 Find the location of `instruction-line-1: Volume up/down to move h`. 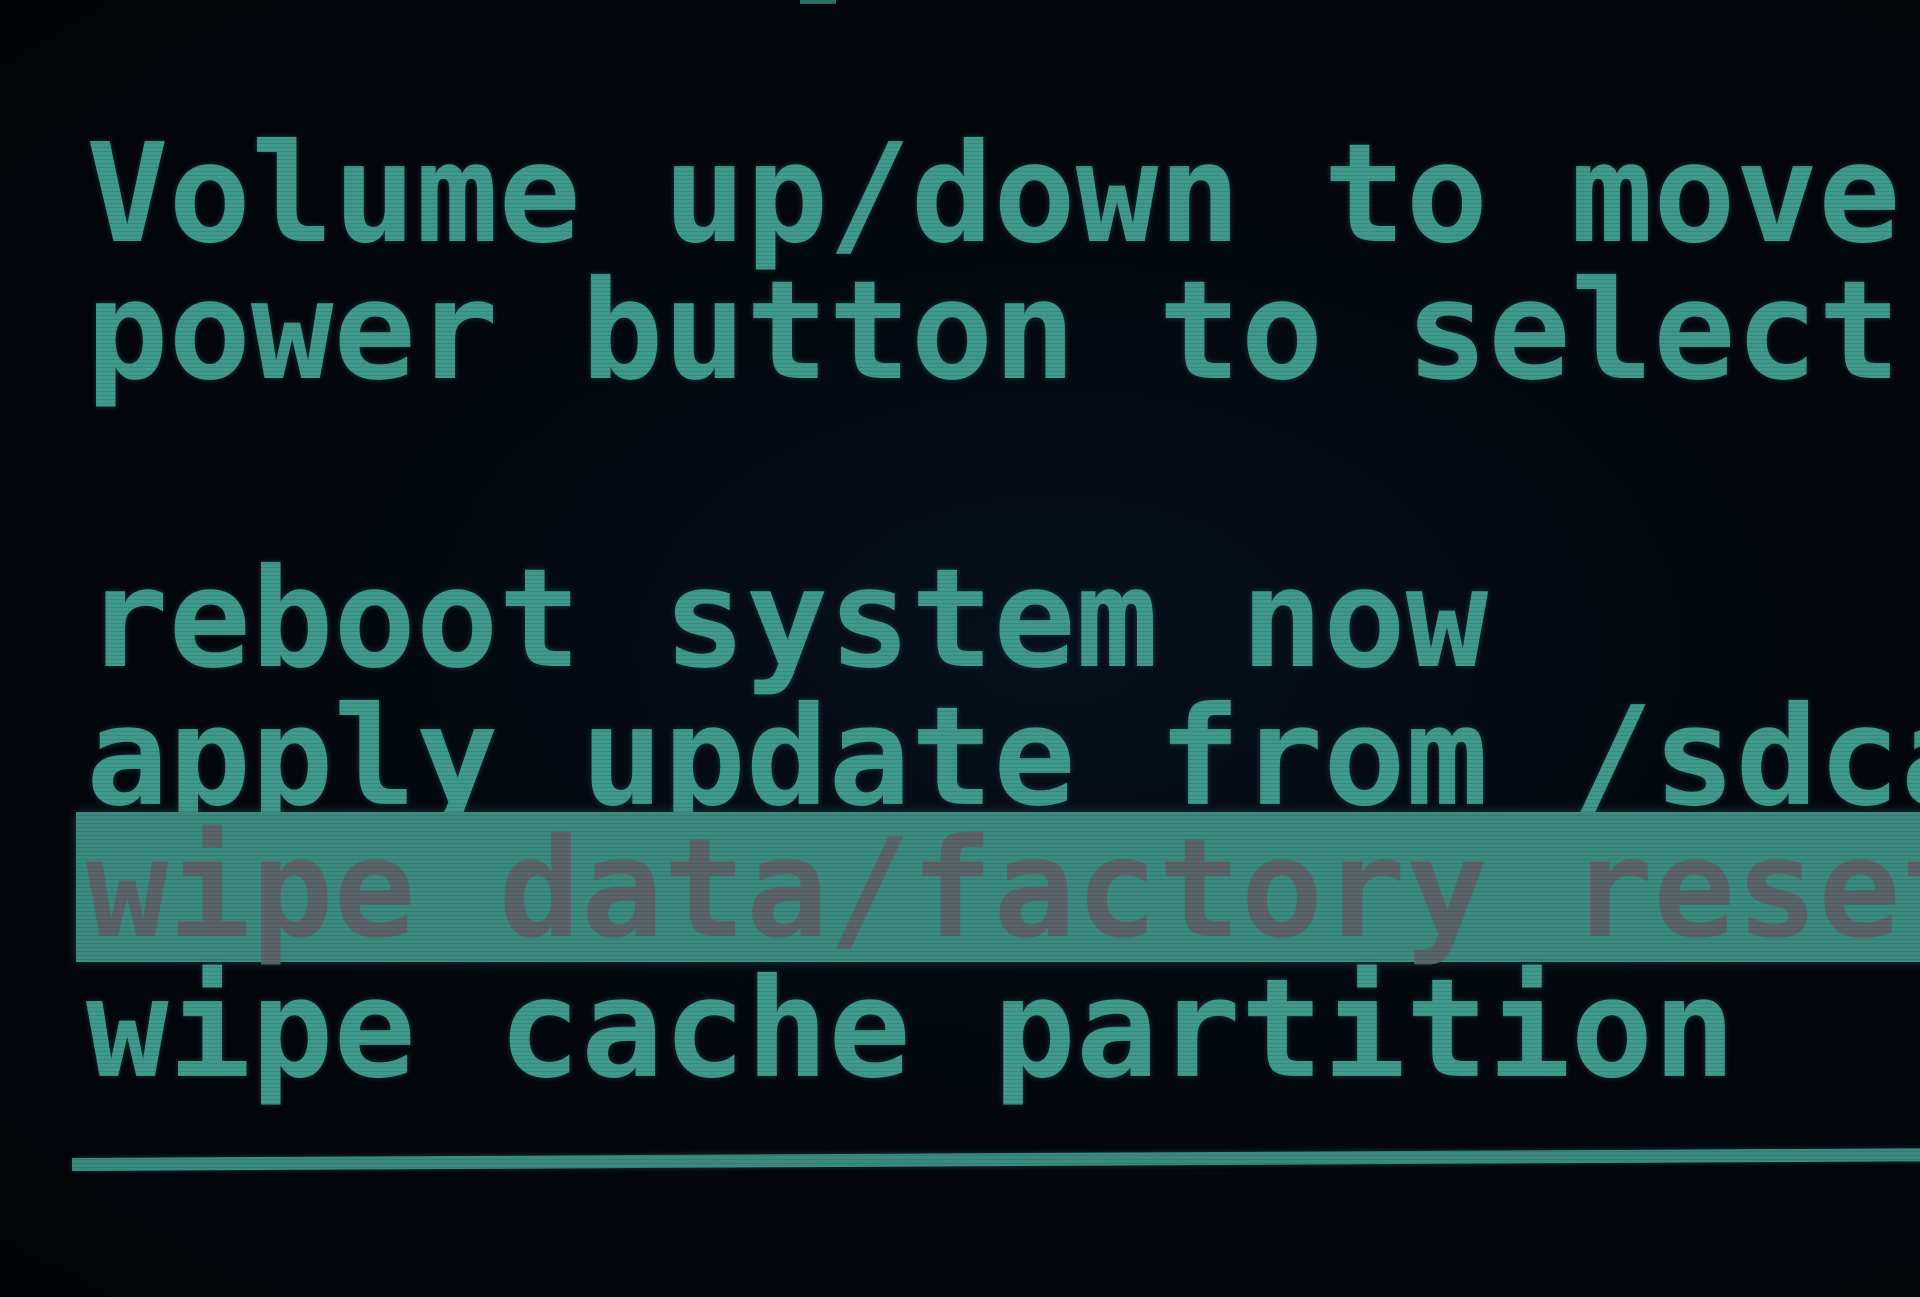

instruction-line-1: Volume up/down to move h is located at coordinates (1003, 194).